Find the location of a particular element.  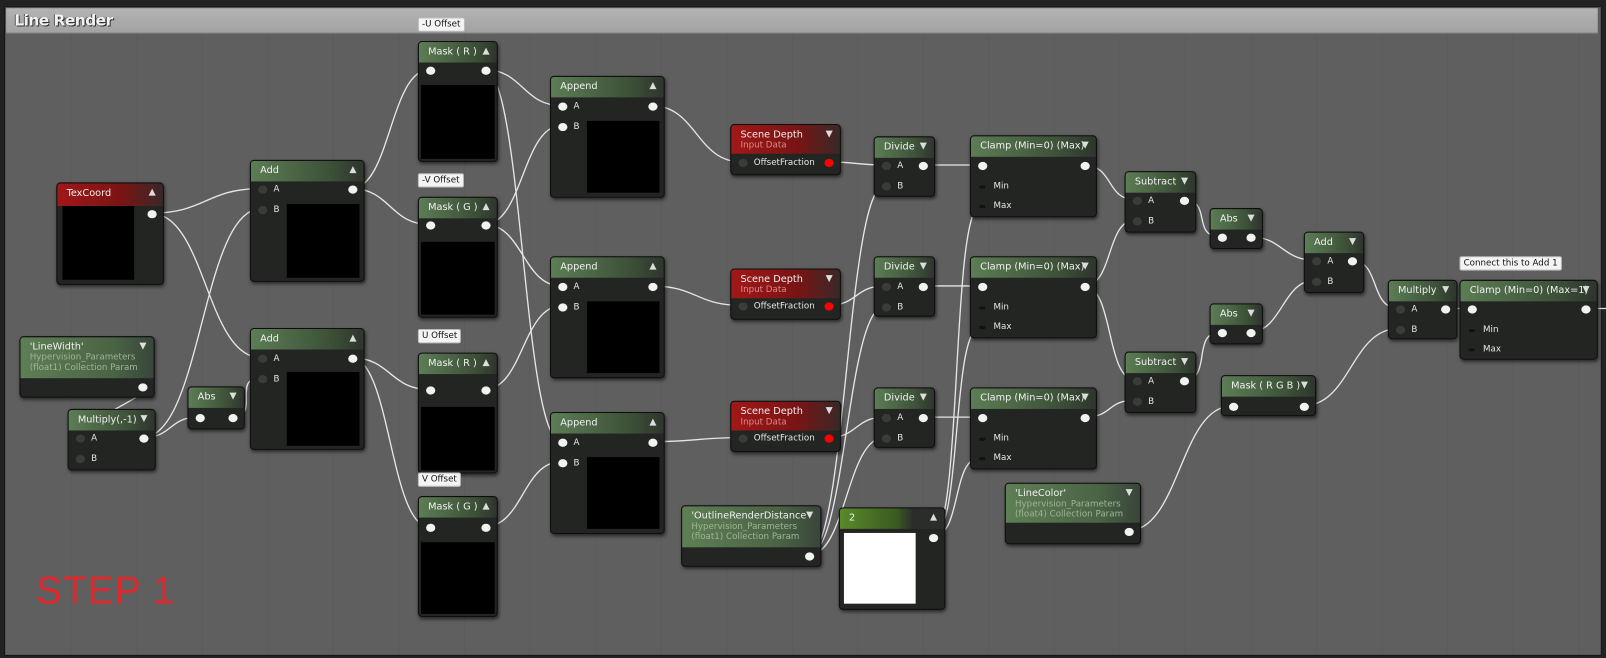

node-maskrgb: Mask ( R G B ) ▼ is located at coordinates (1268, 396).